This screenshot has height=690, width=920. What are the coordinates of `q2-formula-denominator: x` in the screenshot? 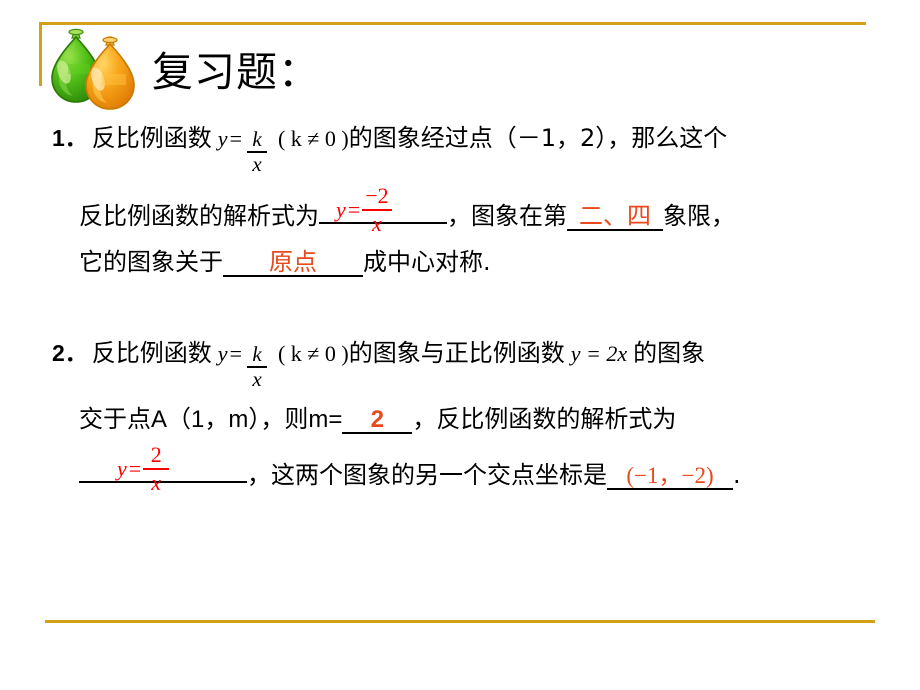 It's located at (257, 379).